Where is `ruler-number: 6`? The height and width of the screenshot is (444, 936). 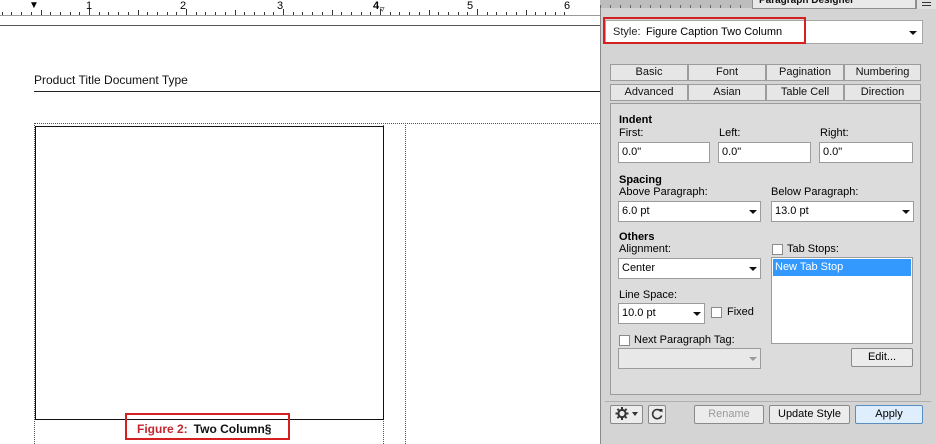
ruler-number: 6 is located at coordinates (567, 6).